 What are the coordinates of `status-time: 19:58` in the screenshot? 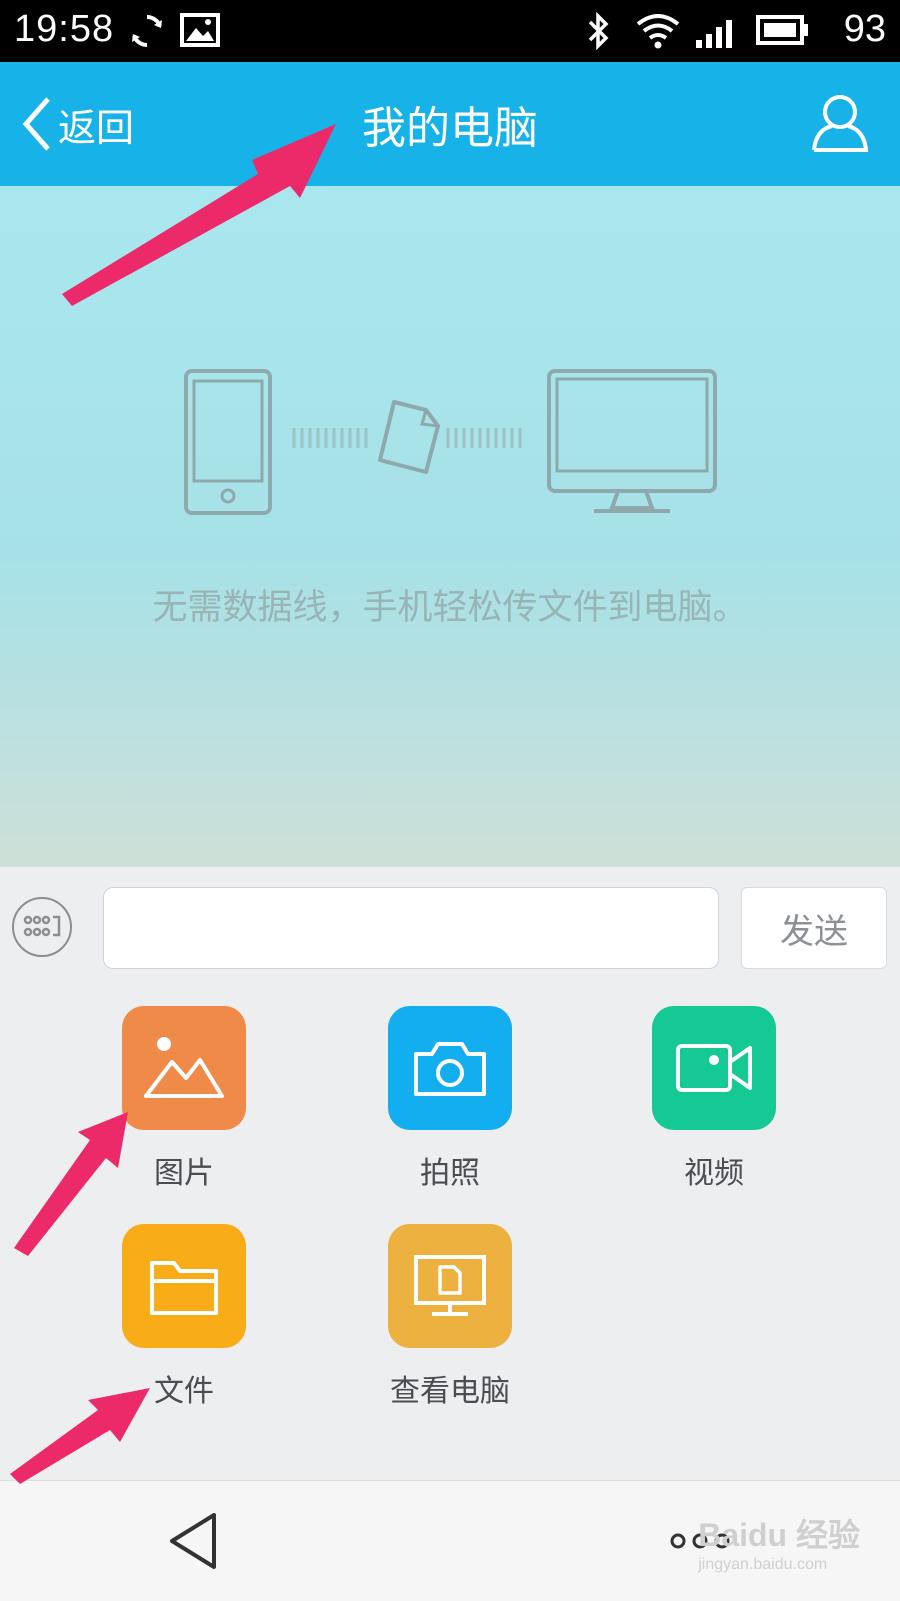 It's located at (64, 29).